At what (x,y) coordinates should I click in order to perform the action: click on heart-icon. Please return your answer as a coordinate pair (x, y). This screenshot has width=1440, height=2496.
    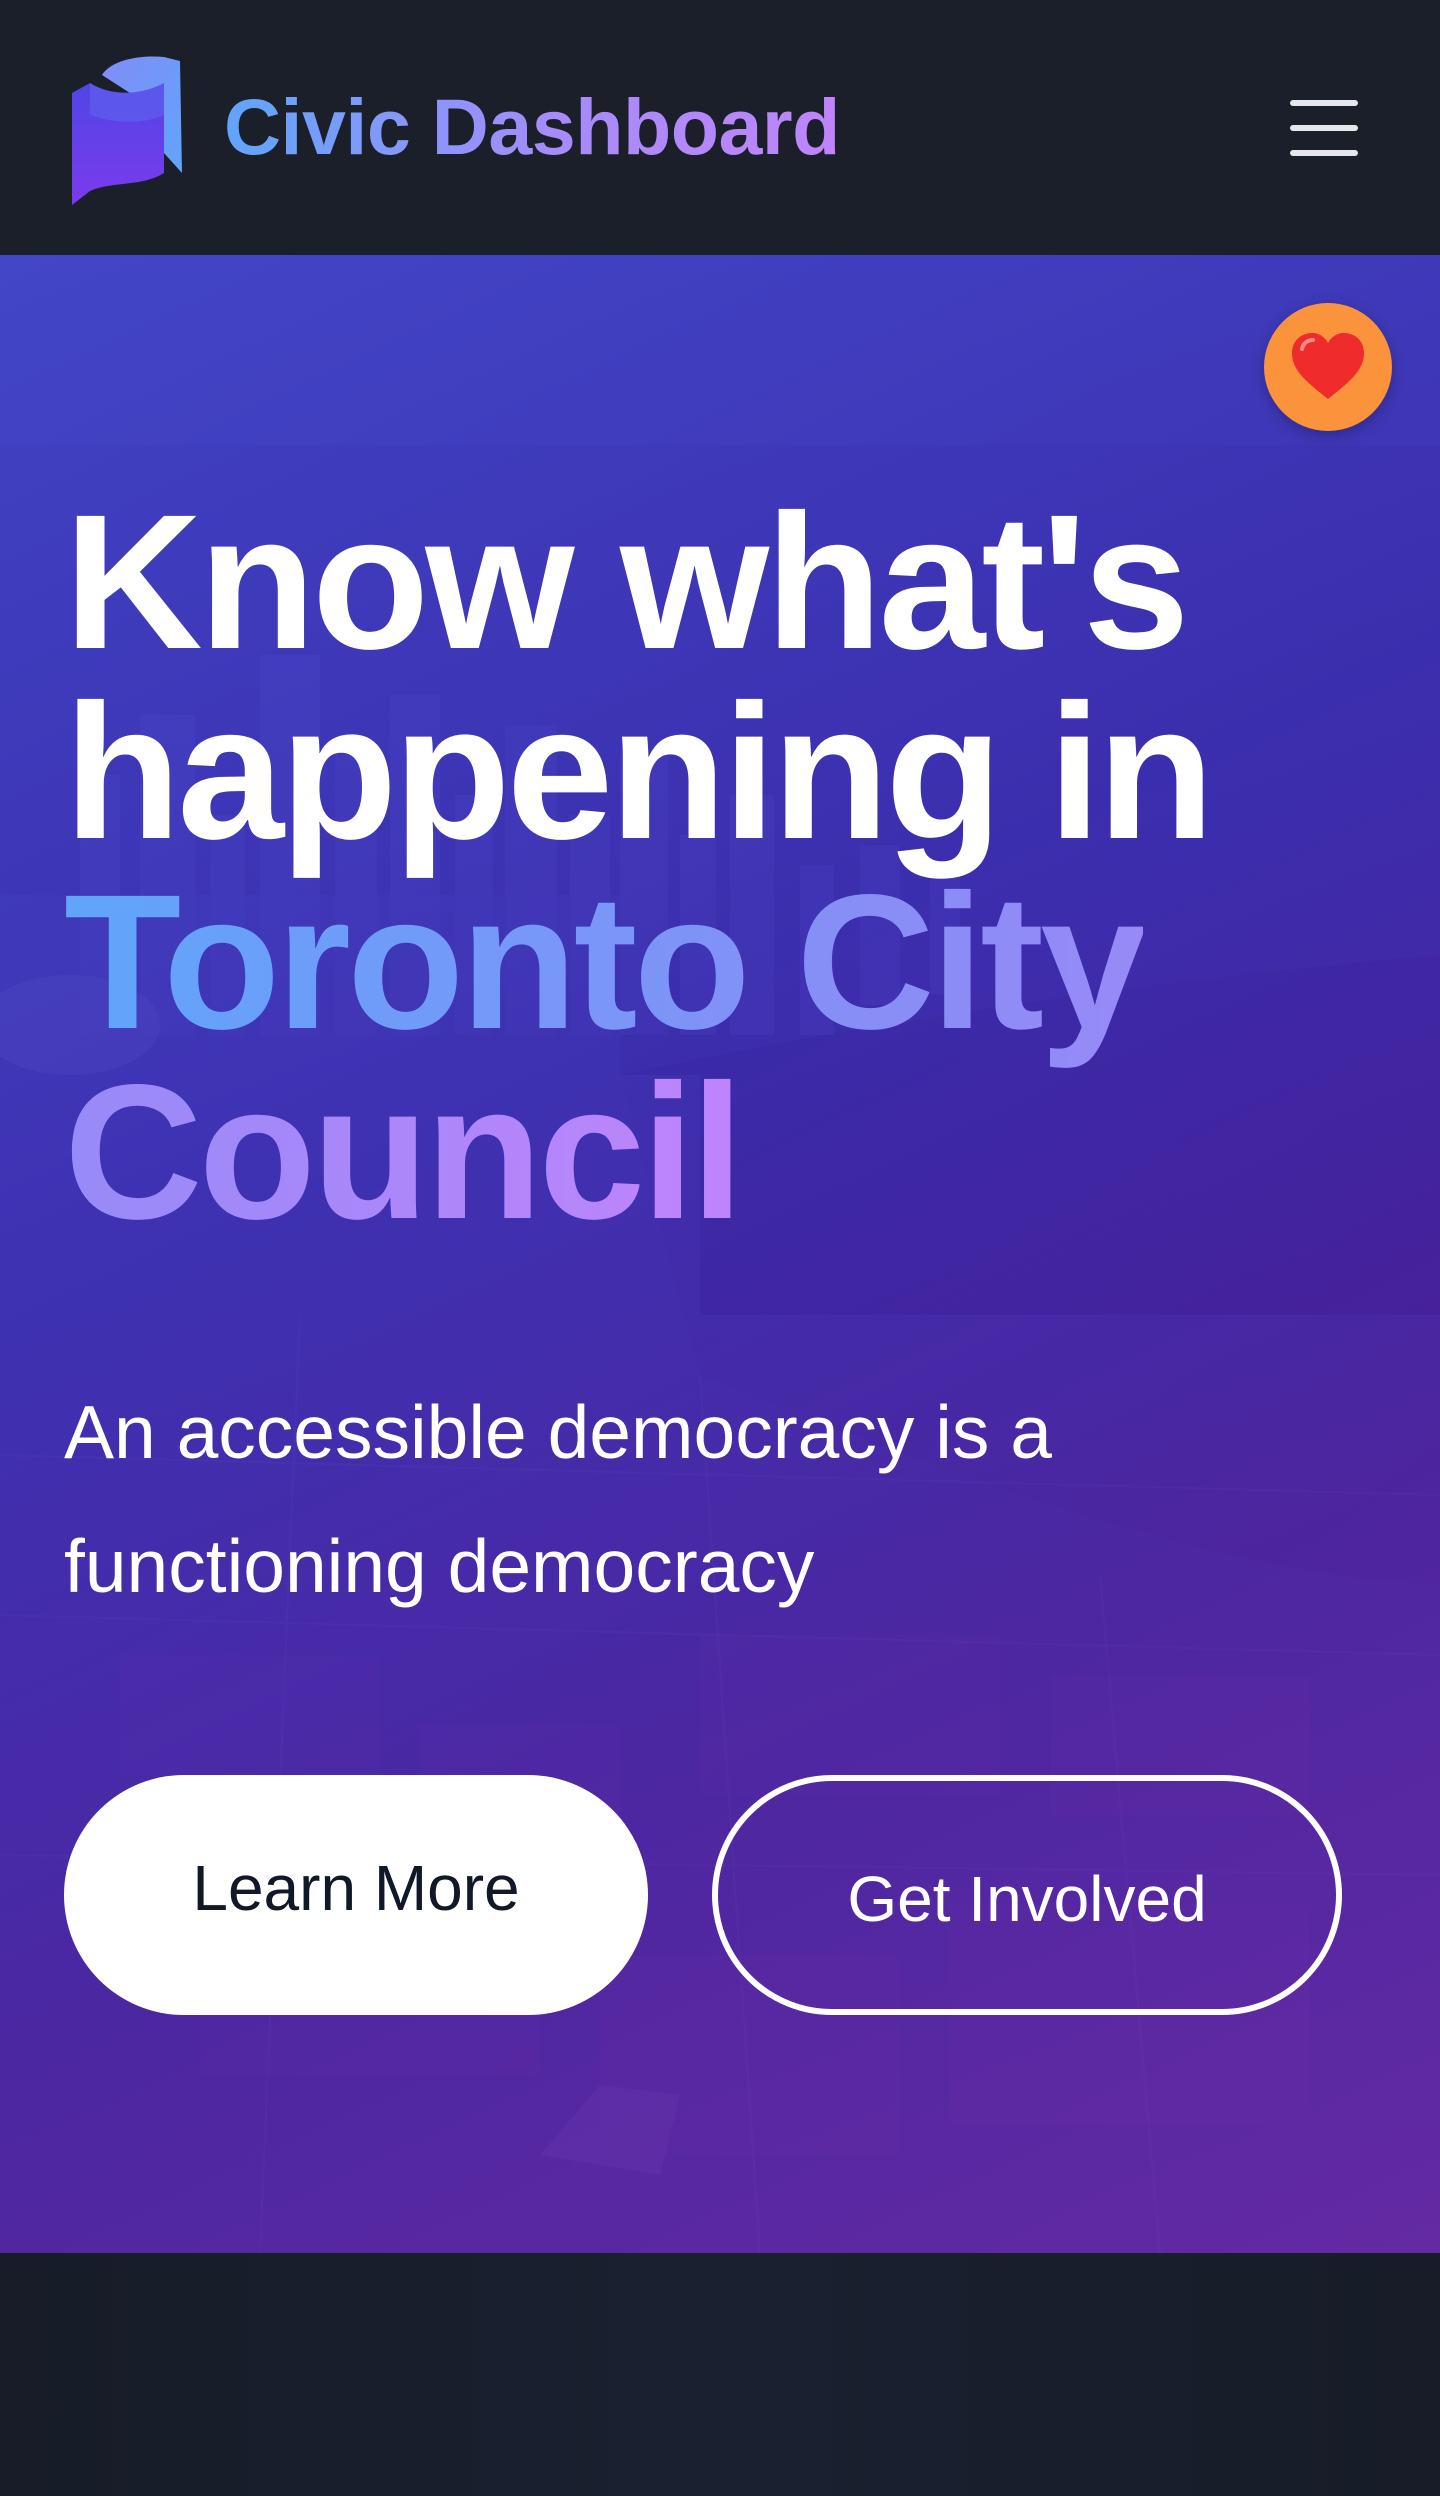
    Looking at the image, I should click on (1328, 366).